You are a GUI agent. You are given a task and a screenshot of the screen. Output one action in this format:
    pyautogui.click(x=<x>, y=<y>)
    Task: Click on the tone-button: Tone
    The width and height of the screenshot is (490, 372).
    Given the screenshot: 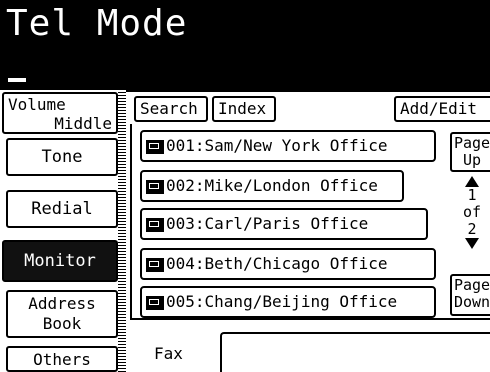 What is the action you would take?
    pyautogui.click(x=62, y=157)
    